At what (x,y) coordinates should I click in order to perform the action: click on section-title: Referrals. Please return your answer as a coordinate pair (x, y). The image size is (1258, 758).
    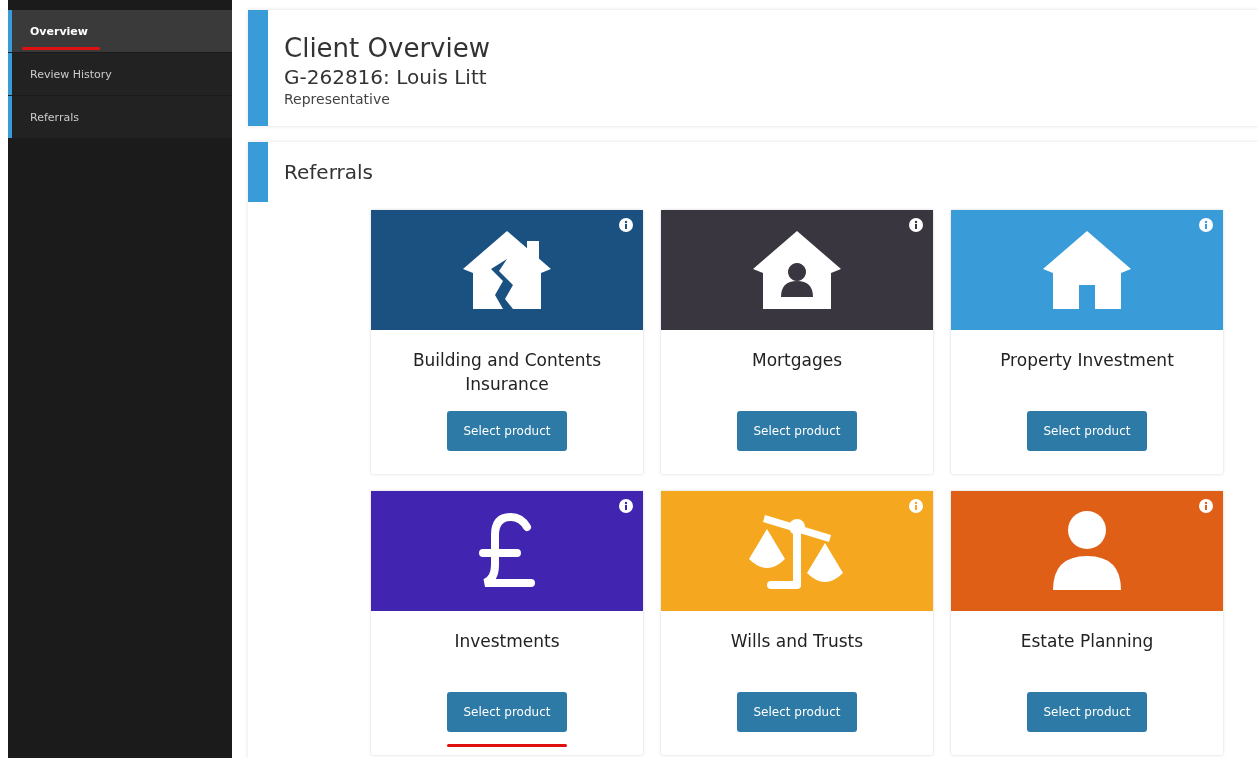
    Looking at the image, I should click on (328, 172).